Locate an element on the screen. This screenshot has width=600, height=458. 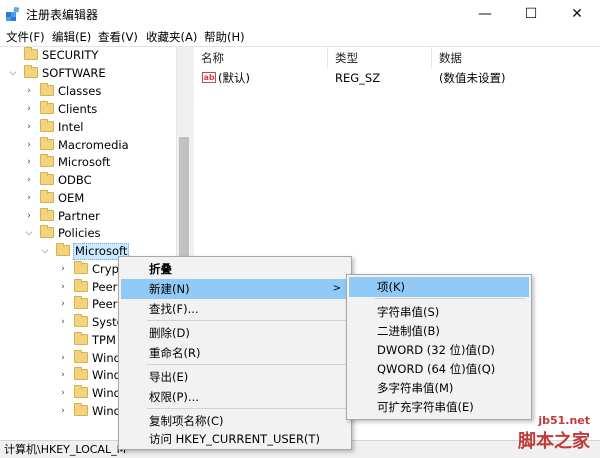
menu-favorites: 收藏夹(A) is located at coordinates (171, 37).